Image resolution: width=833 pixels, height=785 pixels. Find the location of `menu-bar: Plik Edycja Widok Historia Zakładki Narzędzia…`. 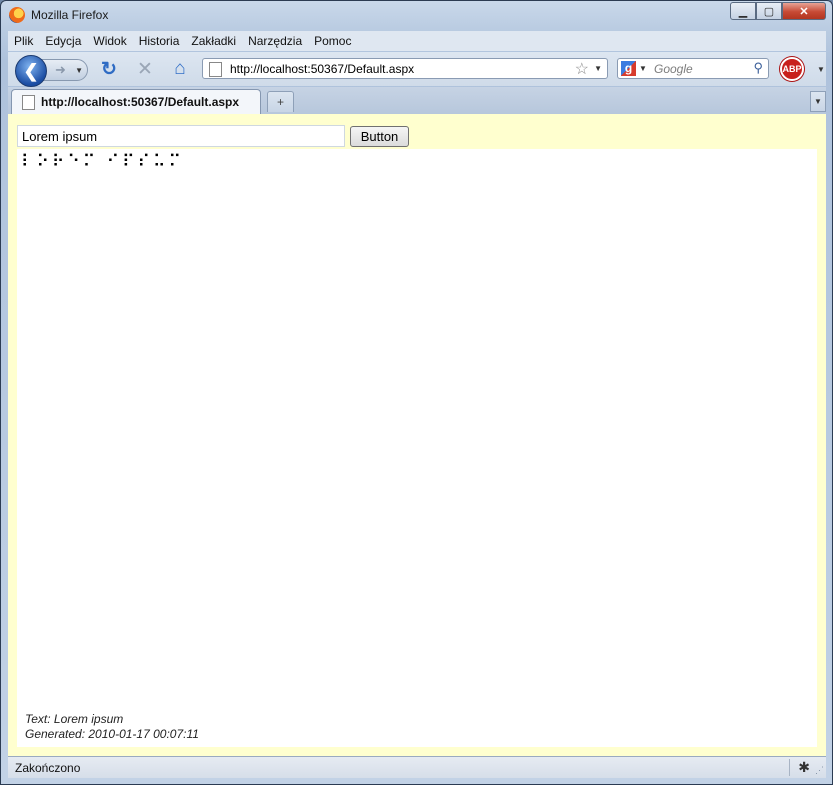

menu-bar: Plik Edycja Widok Historia Zakładki Narzędzia… is located at coordinates (417, 41).